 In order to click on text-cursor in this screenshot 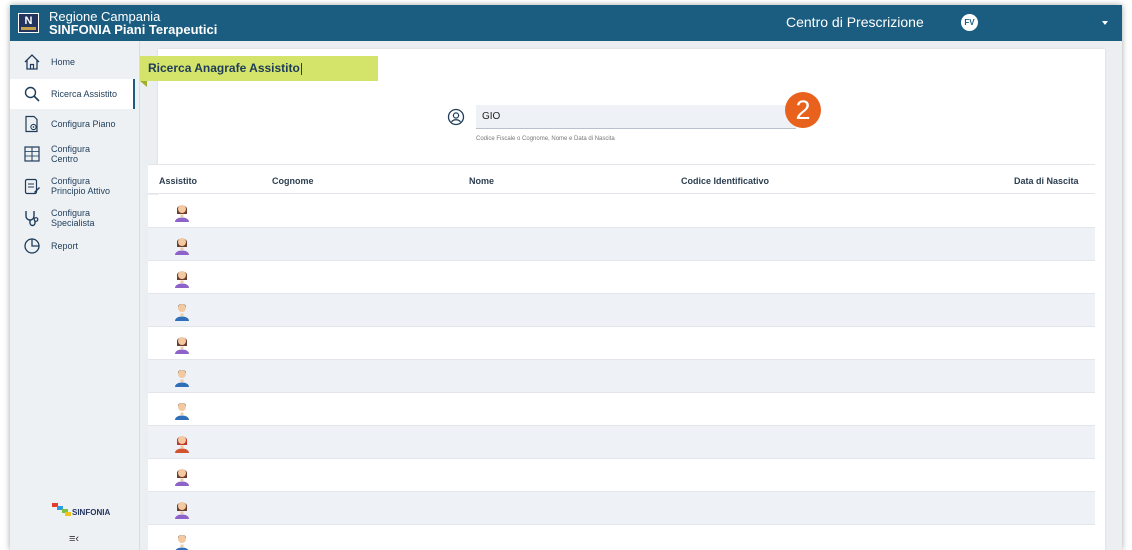, I will do `click(301, 68)`.